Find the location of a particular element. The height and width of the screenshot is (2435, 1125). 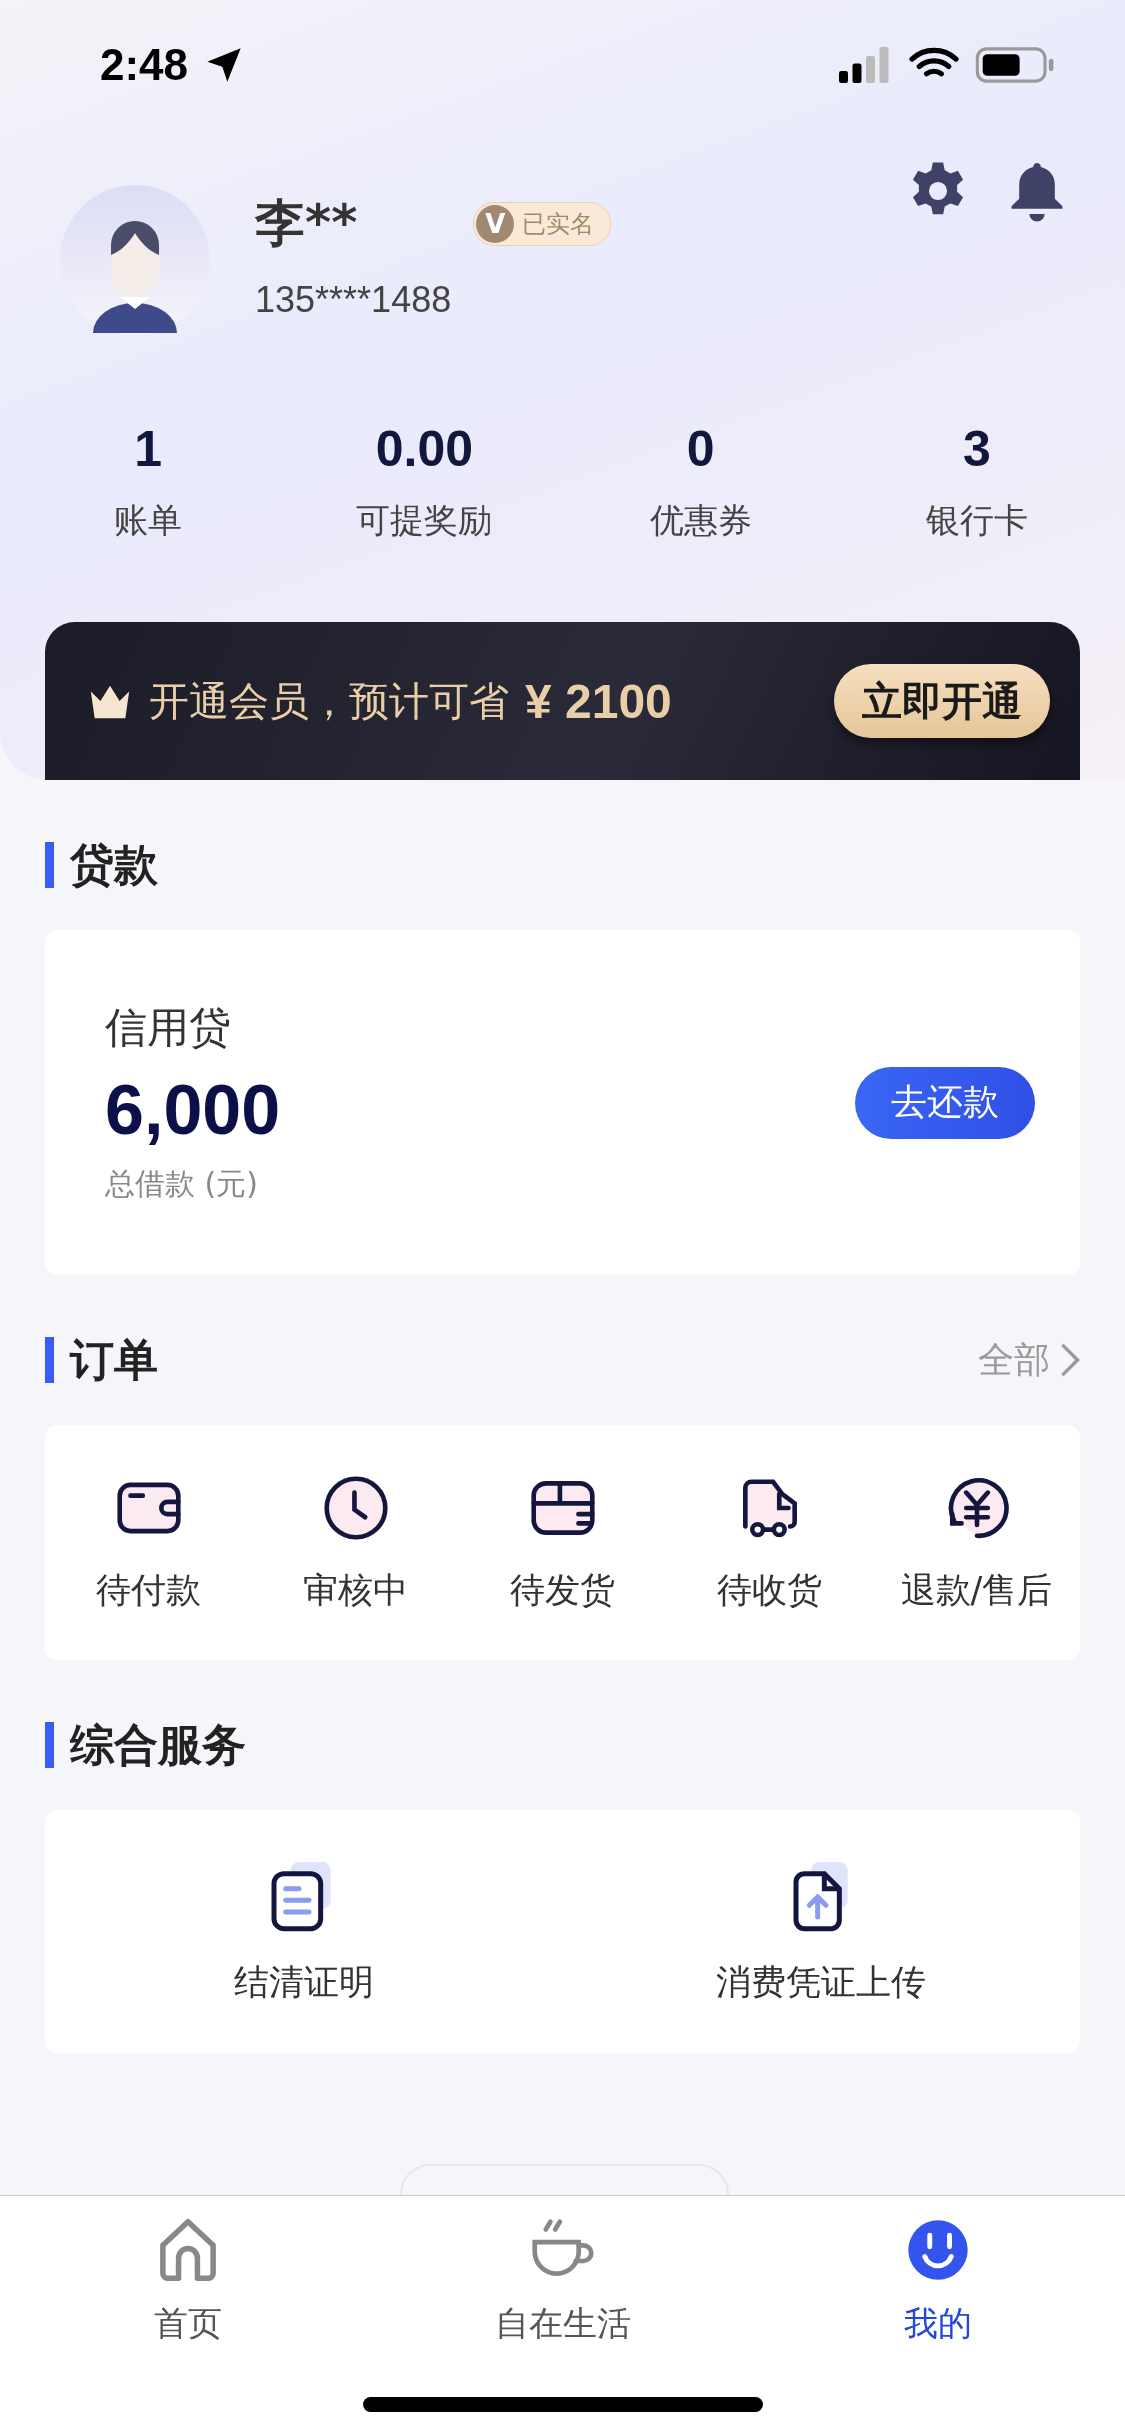

stat-label: 银行卡 is located at coordinates (976, 521).